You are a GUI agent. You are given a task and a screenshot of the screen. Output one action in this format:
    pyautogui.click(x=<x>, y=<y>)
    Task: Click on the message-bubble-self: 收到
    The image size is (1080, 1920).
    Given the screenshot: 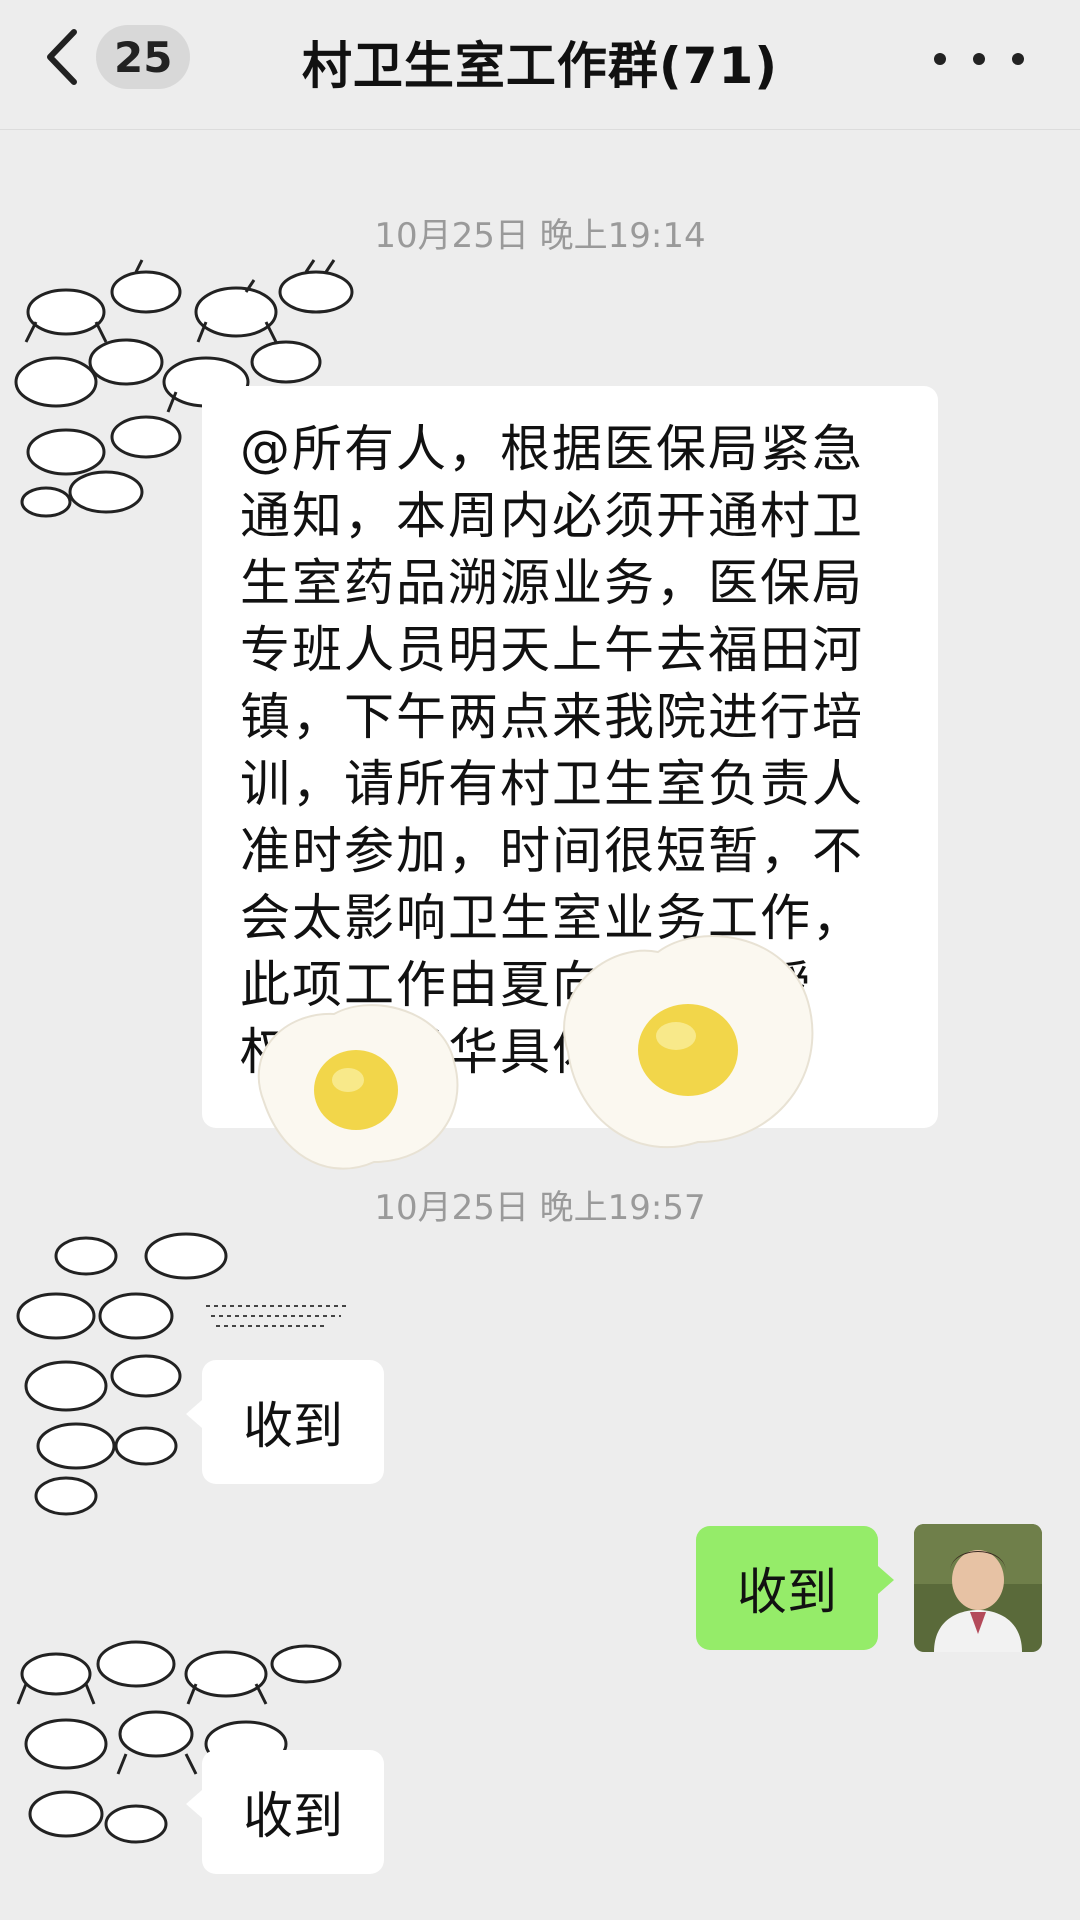 What is the action you would take?
    pyautogui.click(x=795, y=1588)
    